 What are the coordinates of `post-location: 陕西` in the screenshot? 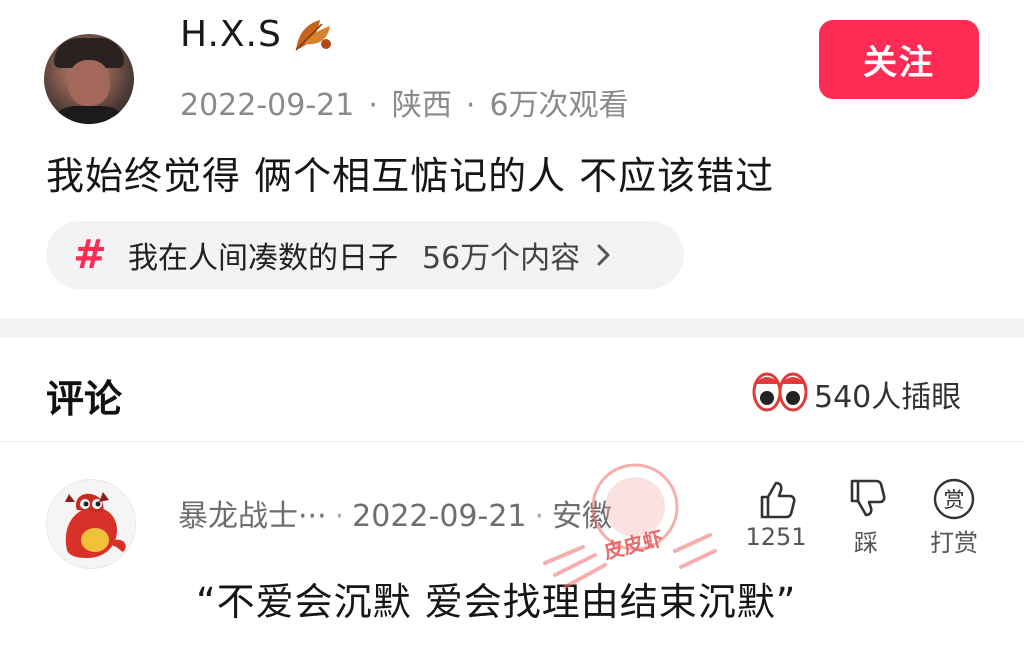 It's located at (421, 105).